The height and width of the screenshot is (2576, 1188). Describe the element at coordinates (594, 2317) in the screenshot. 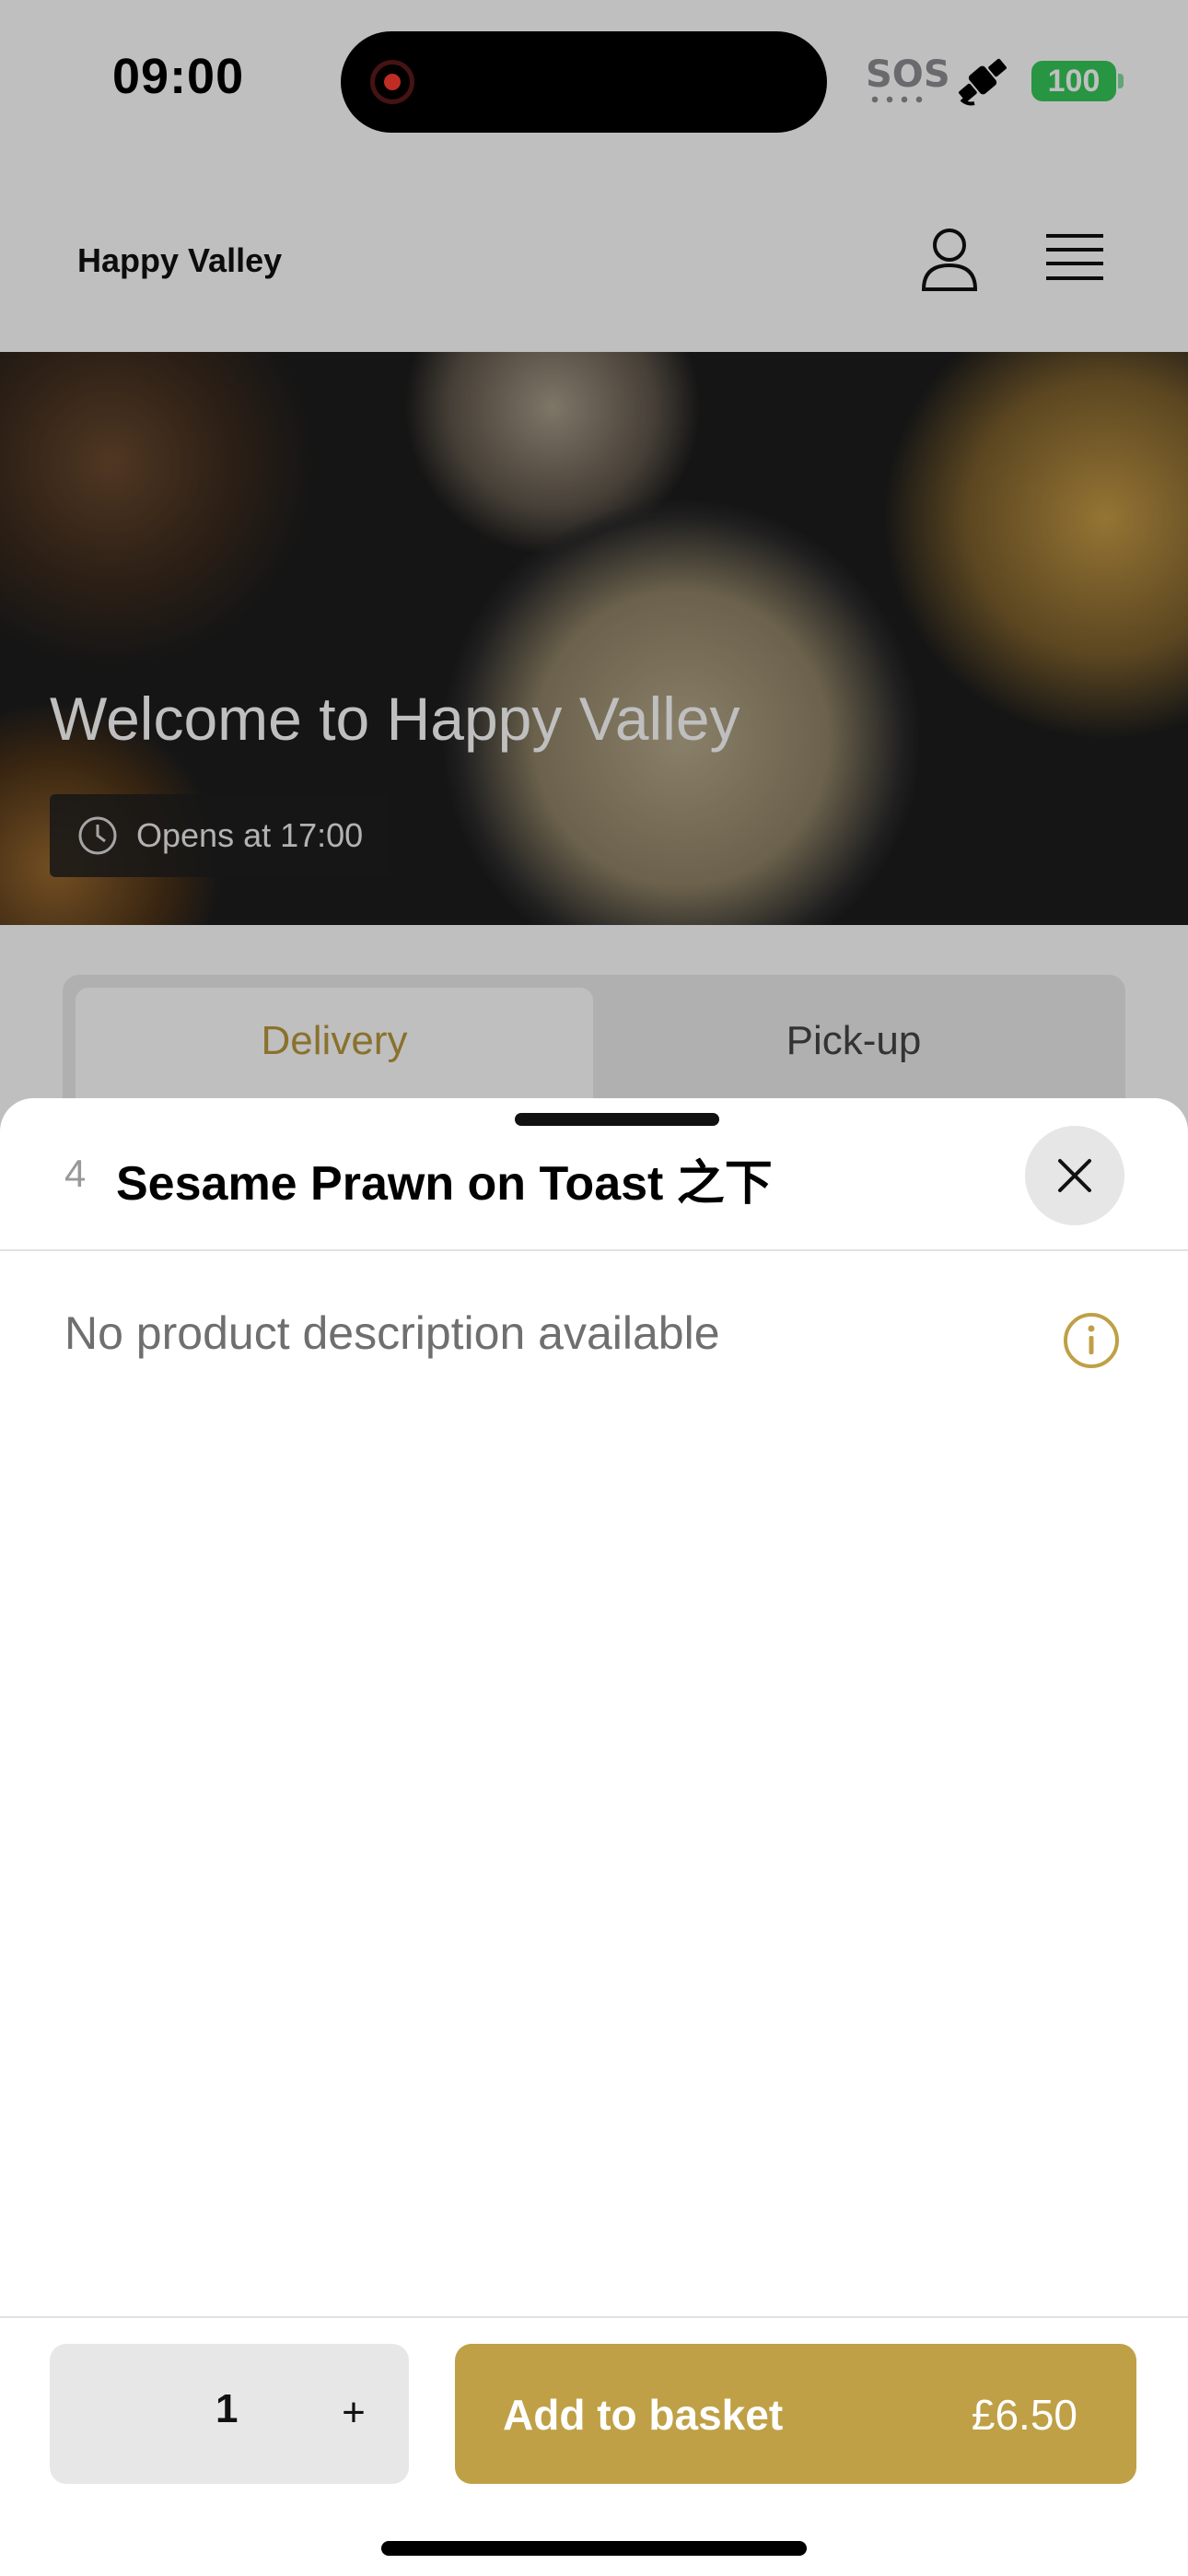

I see `footer-divider` at that location.